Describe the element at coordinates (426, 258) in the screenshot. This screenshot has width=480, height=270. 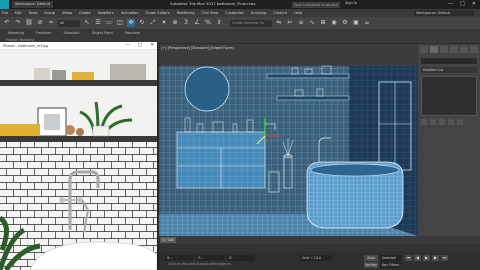
I see `play-icon: ▶` at that location.